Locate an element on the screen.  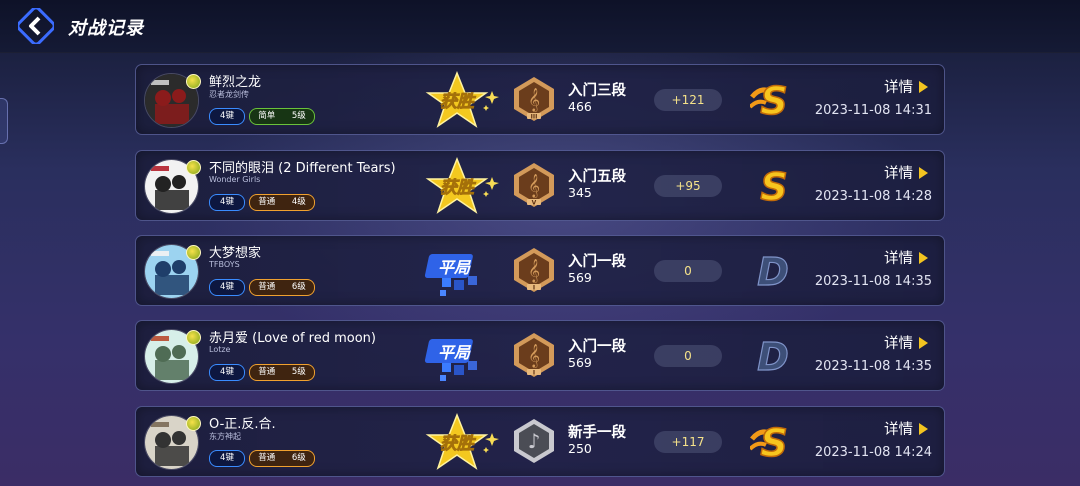
song-artist: Lotze is located at coordinates (220, 349).